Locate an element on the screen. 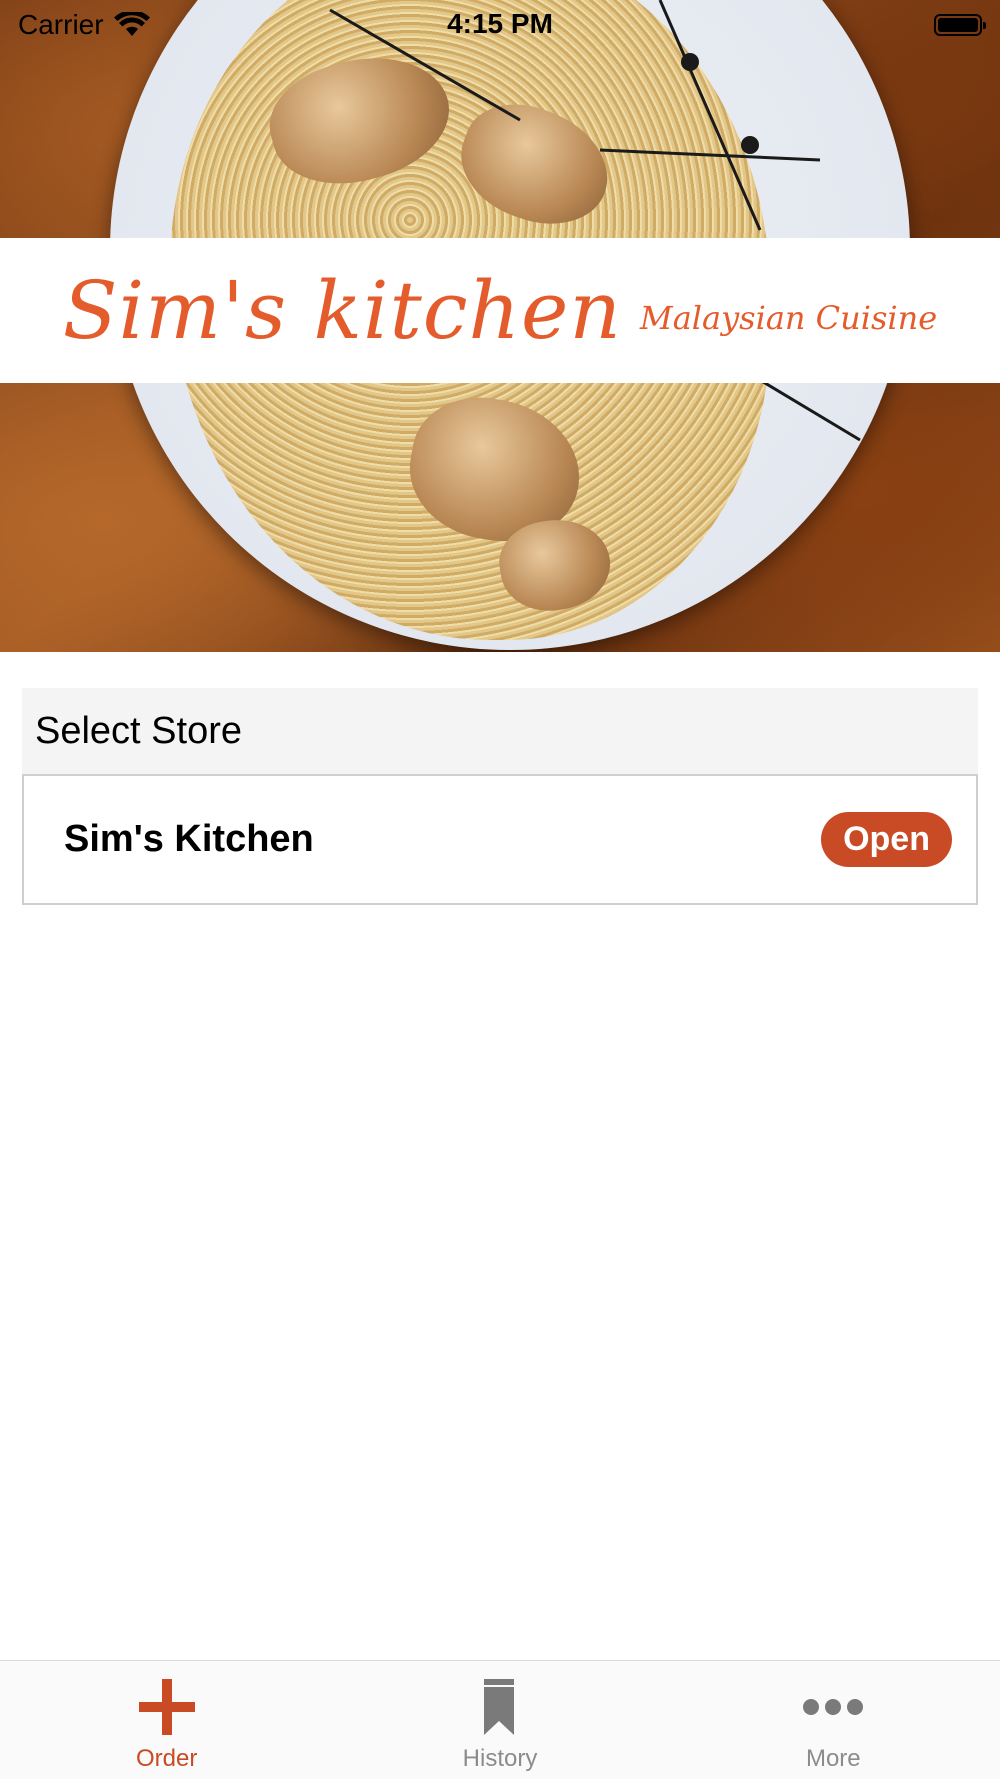  tab-order: Order is located at coordinates (166, 1720).